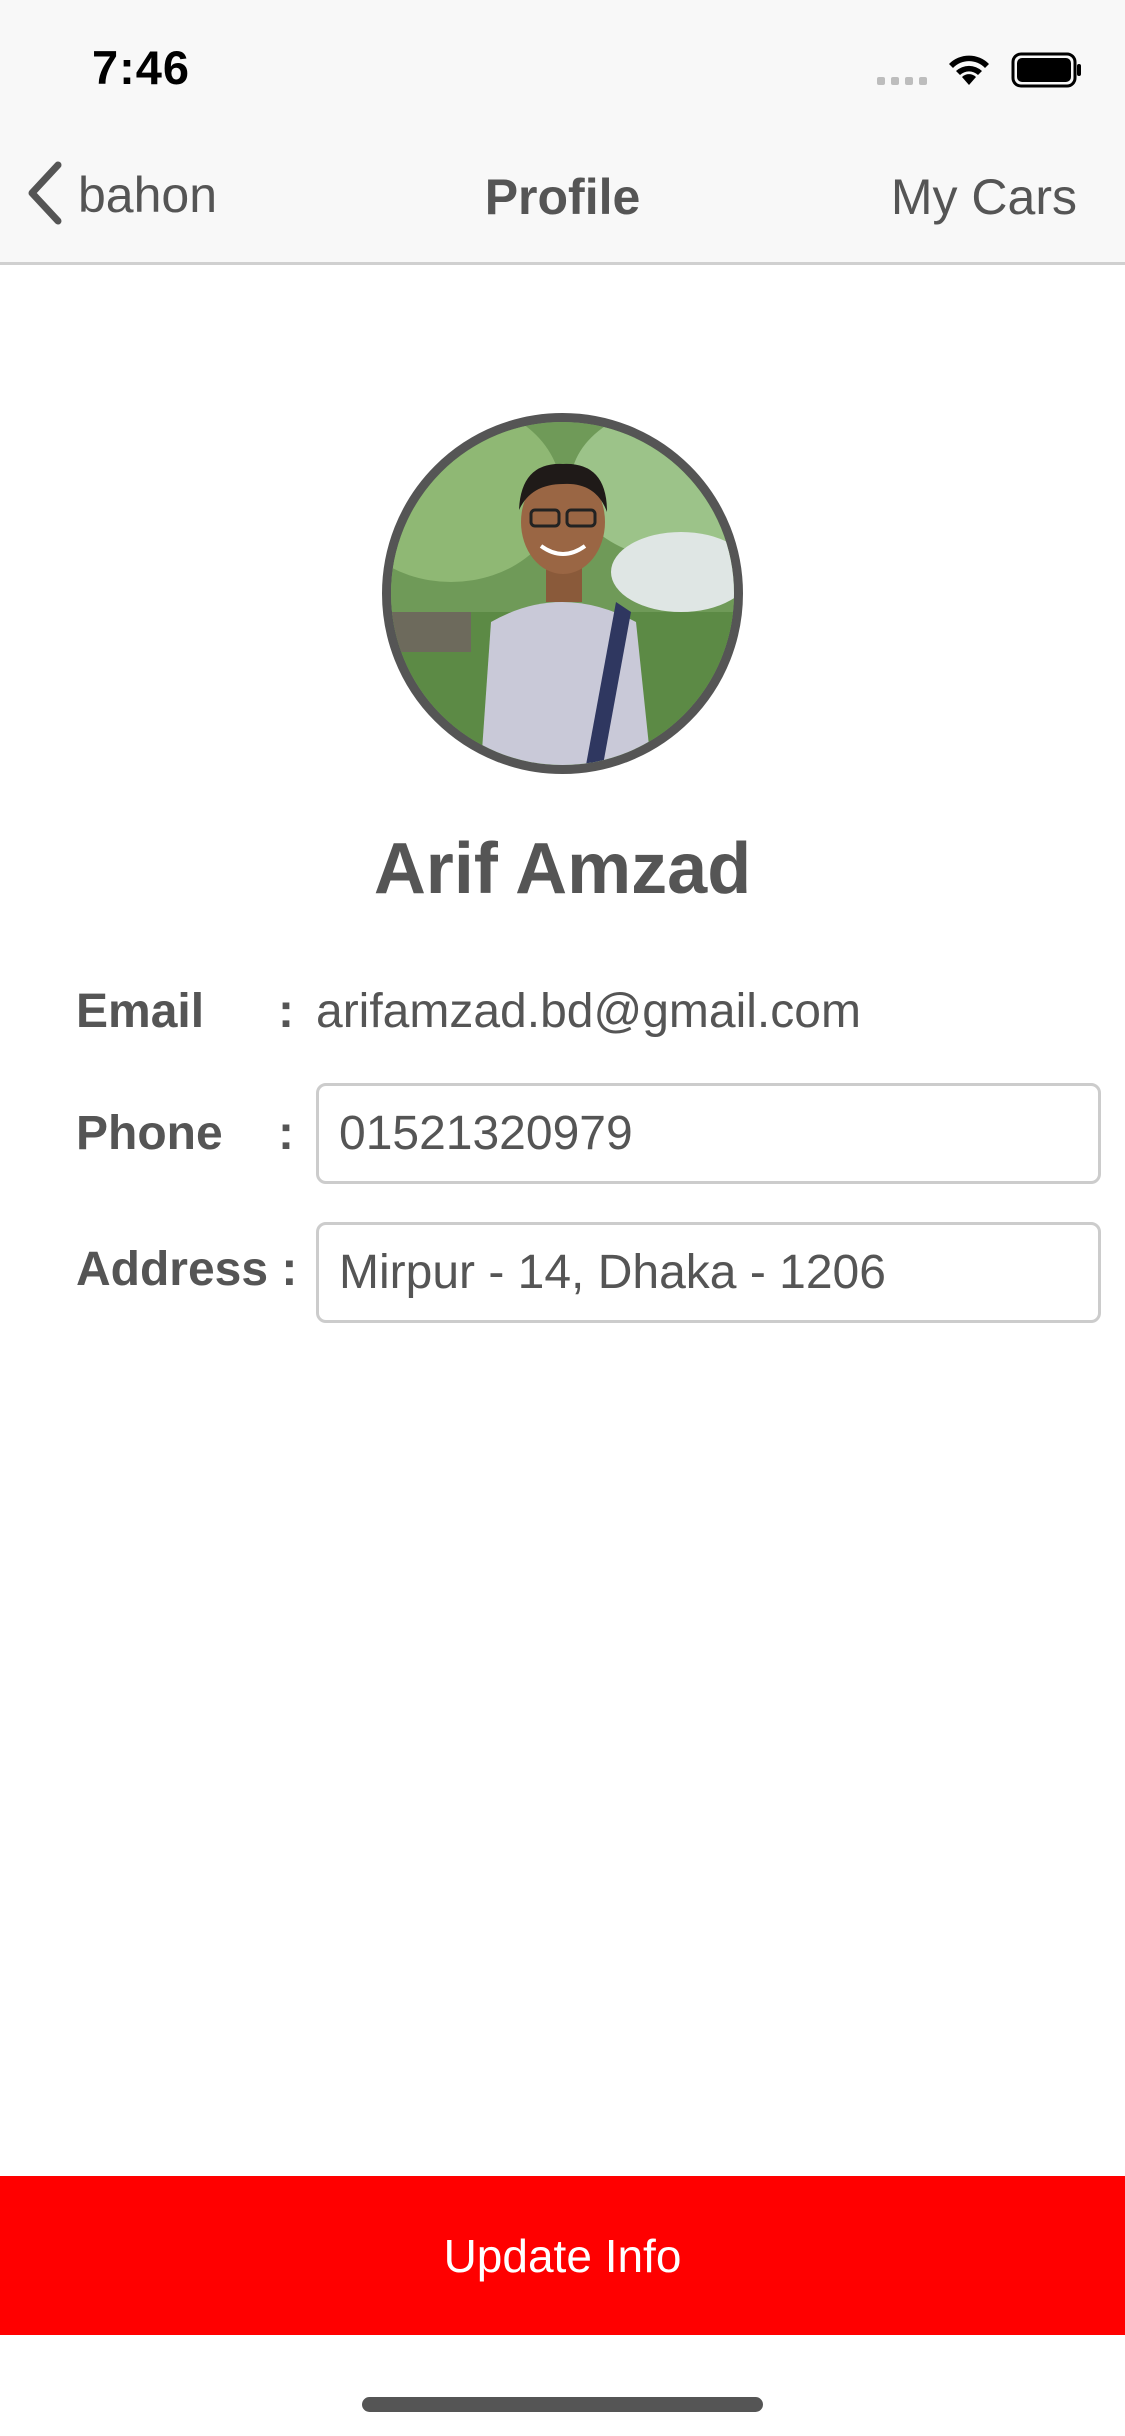 The image size is (1125, 2436). What do you see at coordinates (969, 70) in the screenshot?
I see `wifi-icon` at bounding box center [969, 70].